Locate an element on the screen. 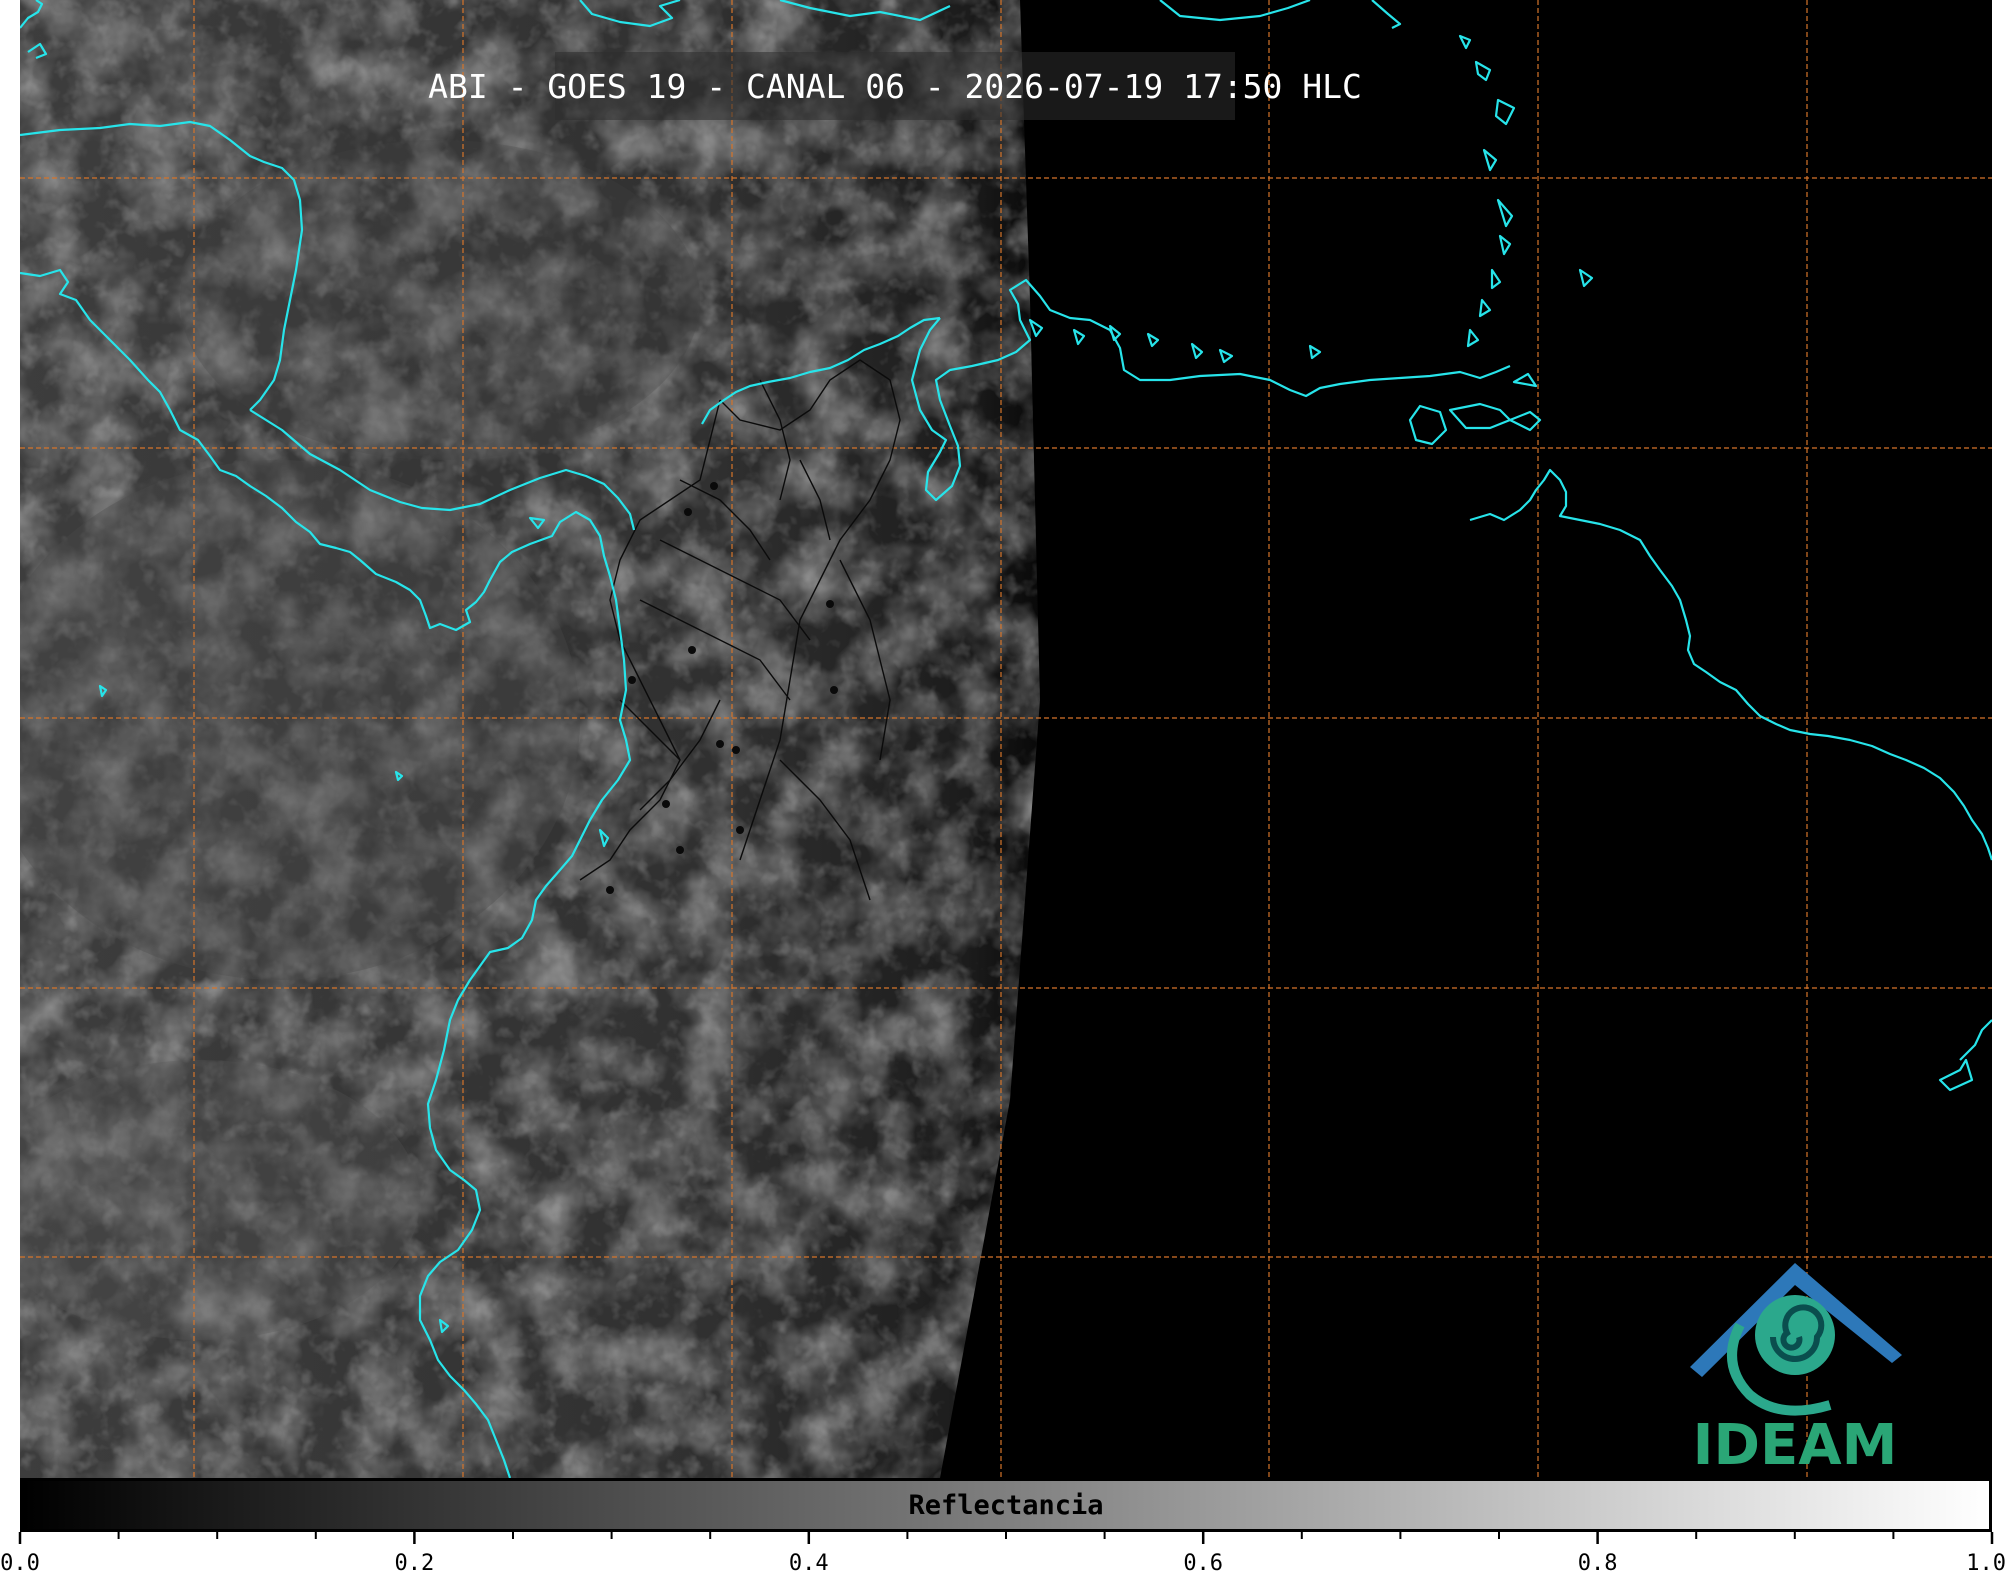  colorbar-label: Reflectancia is located at coordinates (1006, 1505).